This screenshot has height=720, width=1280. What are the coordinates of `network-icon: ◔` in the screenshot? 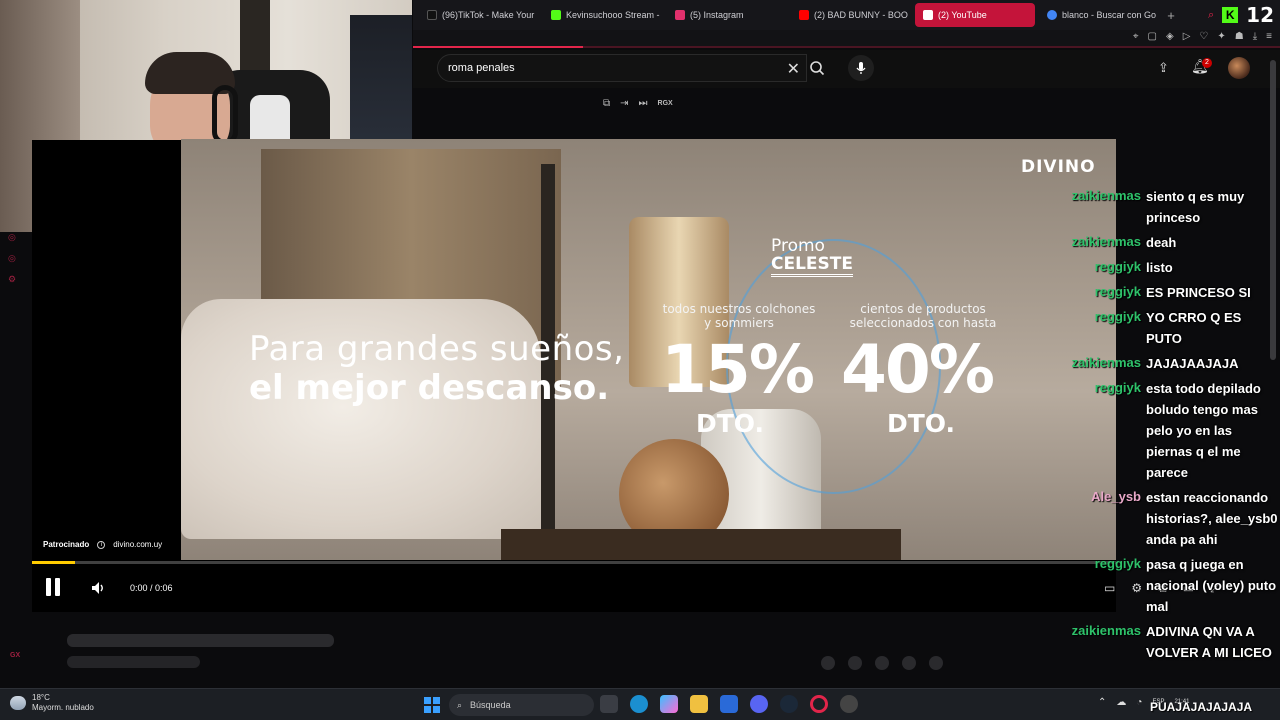 It's located at (1139, 702).